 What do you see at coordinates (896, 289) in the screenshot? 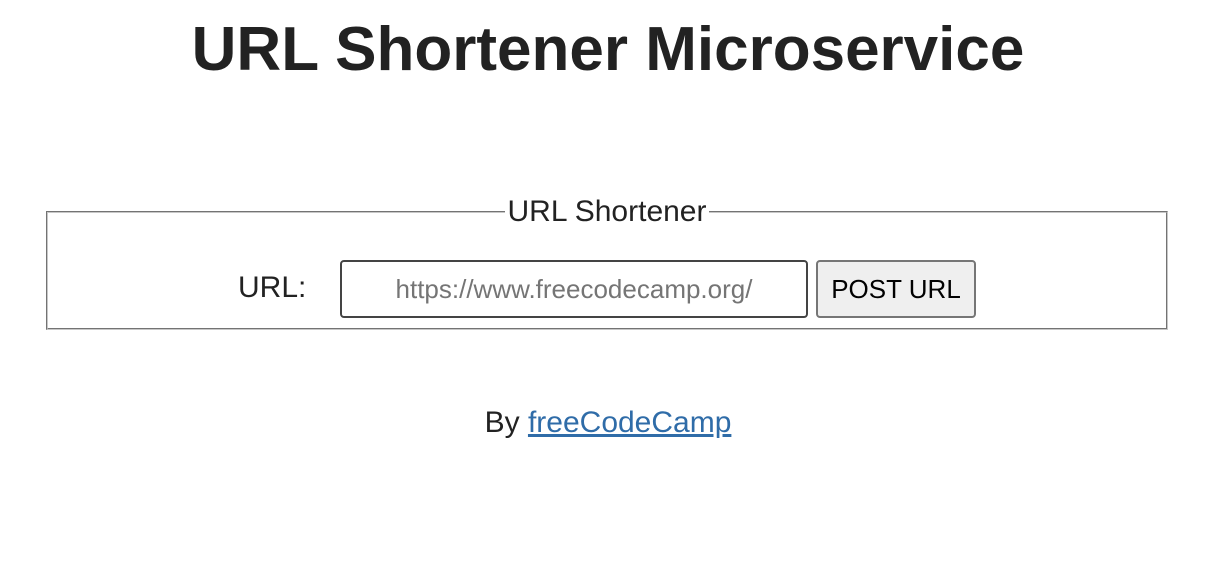
I see `post-url-button: POST URL` at bounding box center [896, 289].